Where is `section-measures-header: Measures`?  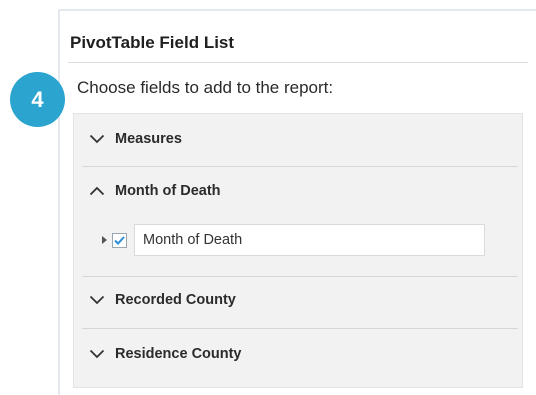 section-measures-header: Measures is located at coordinates (135, 139).